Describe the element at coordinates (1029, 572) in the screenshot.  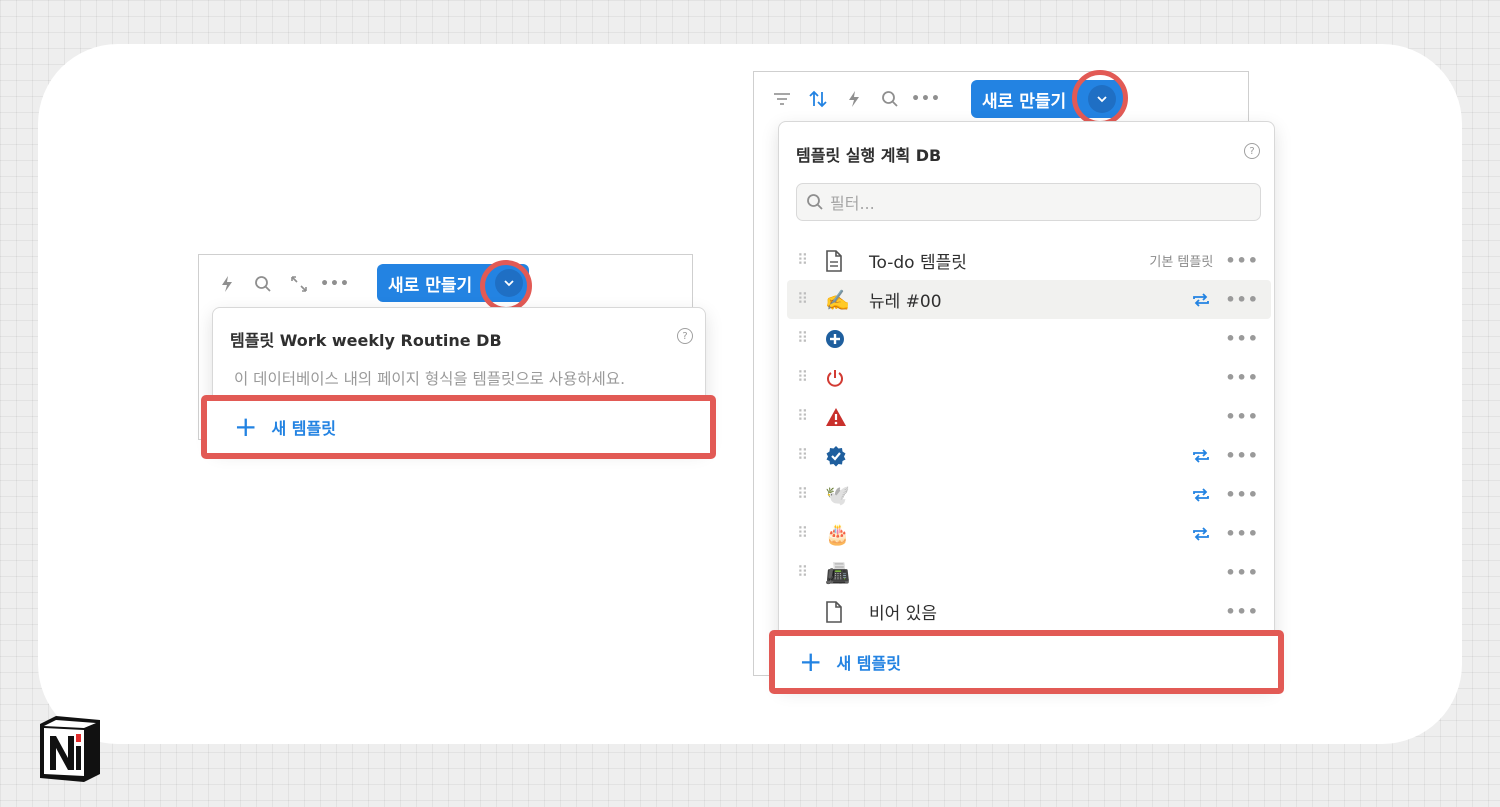
I see `template-row: ⠿ 📠 •••` at that location.